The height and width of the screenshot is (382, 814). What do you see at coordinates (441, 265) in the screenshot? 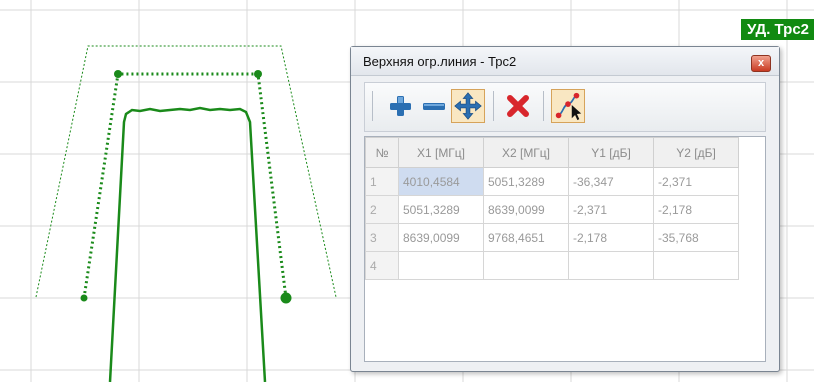
I see `cell-x1` at bounding box center [441, 265].